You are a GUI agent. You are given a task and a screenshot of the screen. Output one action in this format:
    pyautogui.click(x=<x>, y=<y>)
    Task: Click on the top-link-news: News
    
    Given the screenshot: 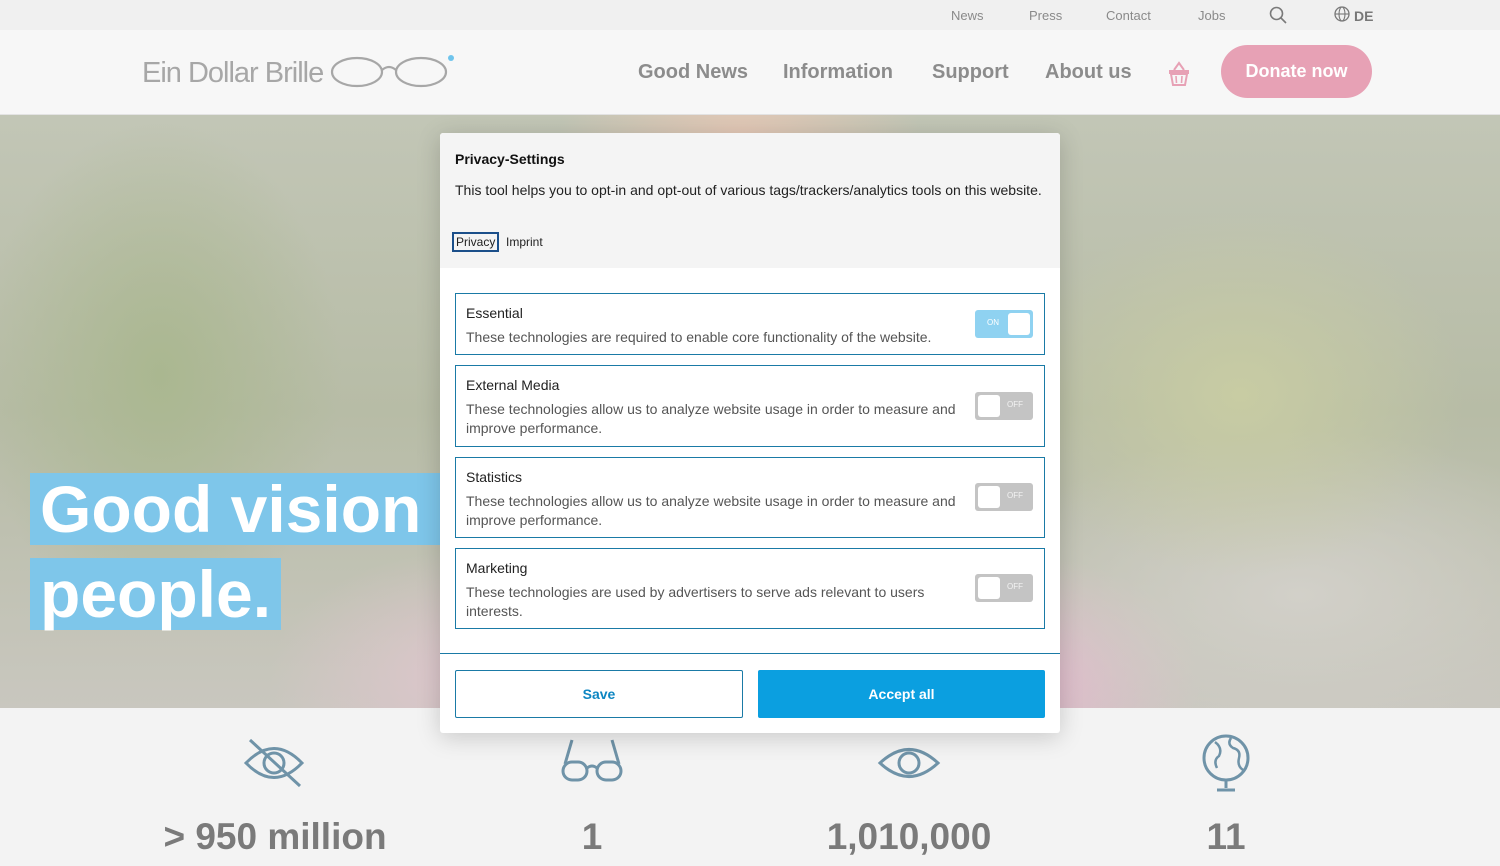 What is the action you would take?
    pyautogui.click(x=967, y=15)
    